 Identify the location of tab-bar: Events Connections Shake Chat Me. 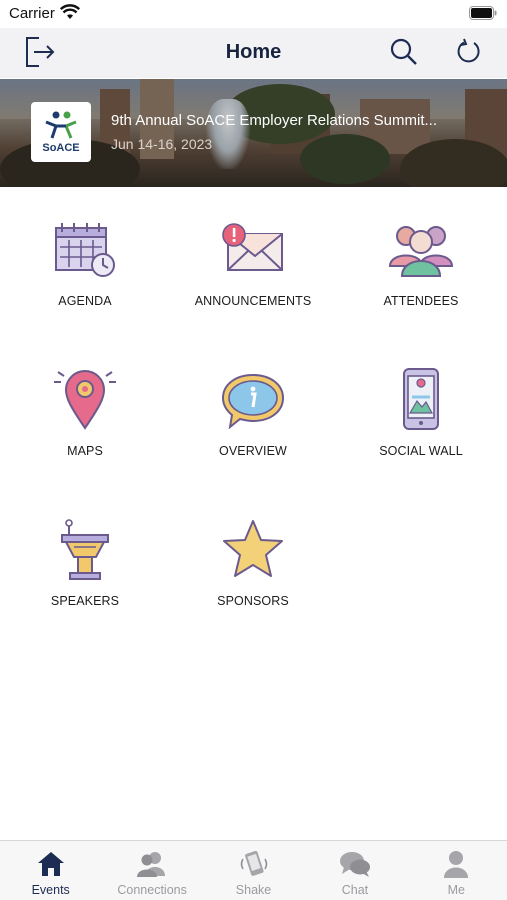
(253, 870).